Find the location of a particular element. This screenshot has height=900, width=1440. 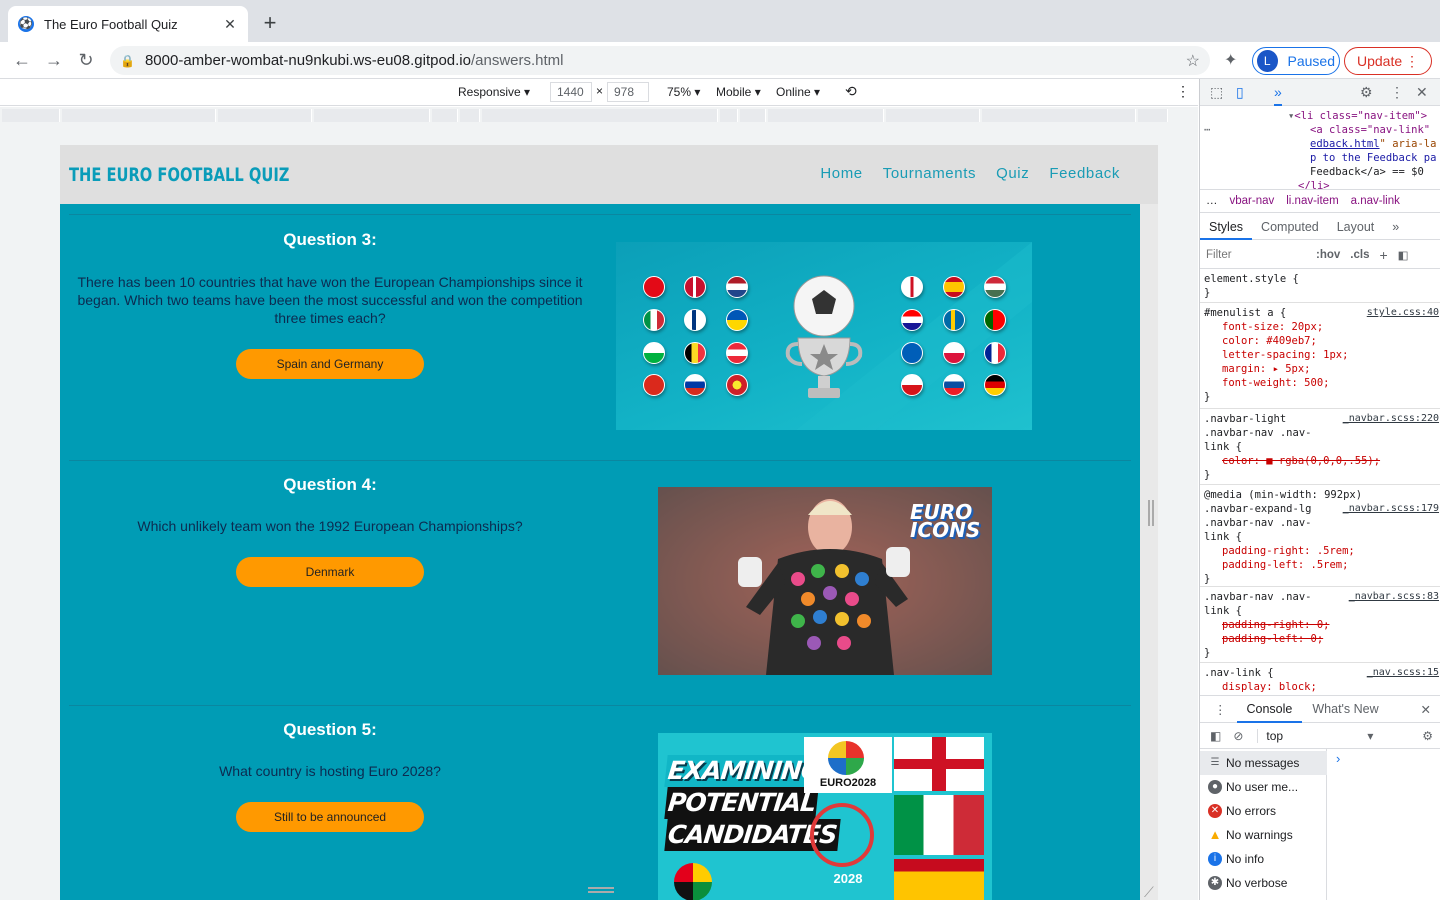

rule-property-overridden: padding-left: 0; is located at coordinates (1320, 639).